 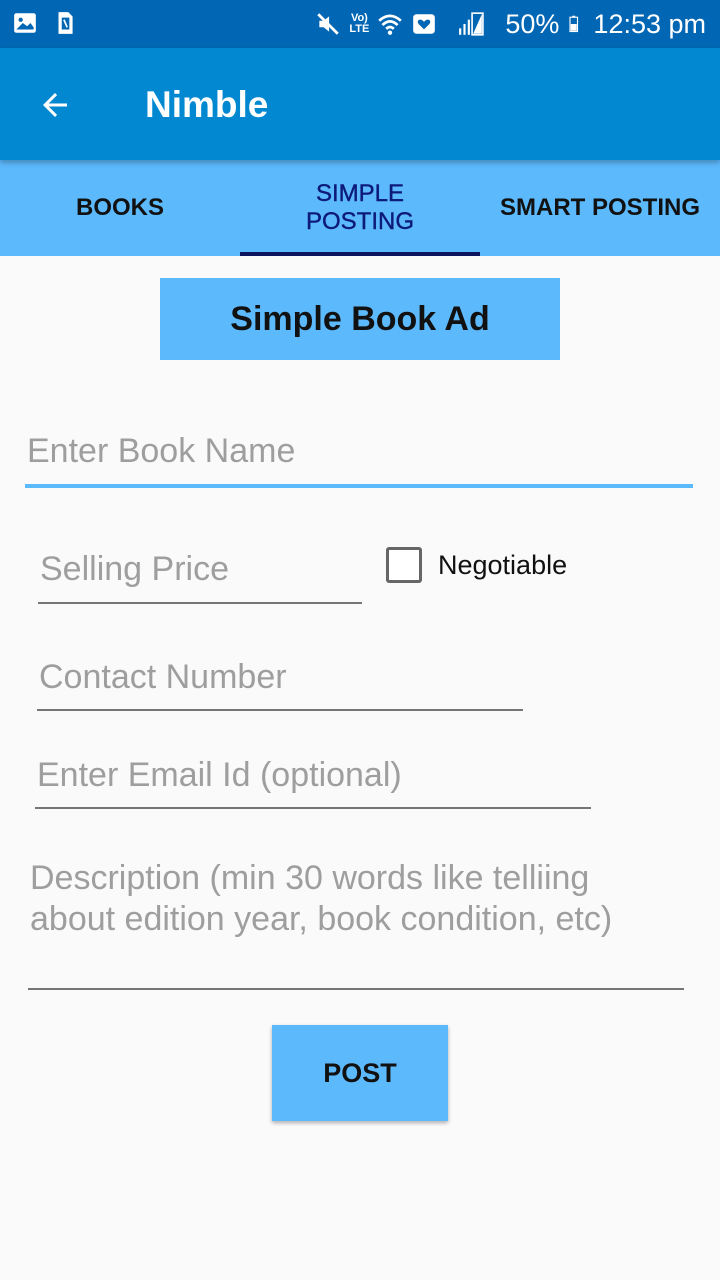 I want to click on status-bar: Vo) LTE 50% 12:53 pm, so click(x=360, y=24).